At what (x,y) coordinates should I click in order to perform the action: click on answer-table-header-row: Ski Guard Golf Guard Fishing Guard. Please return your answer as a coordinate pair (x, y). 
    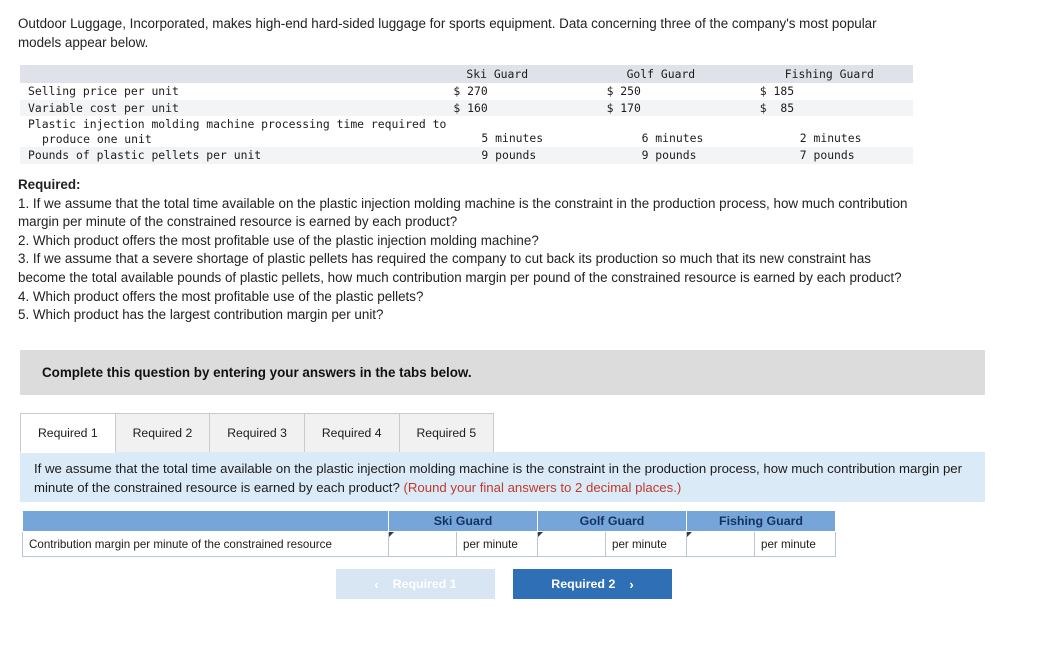
    Looking at the image, I should click on (429, 521).